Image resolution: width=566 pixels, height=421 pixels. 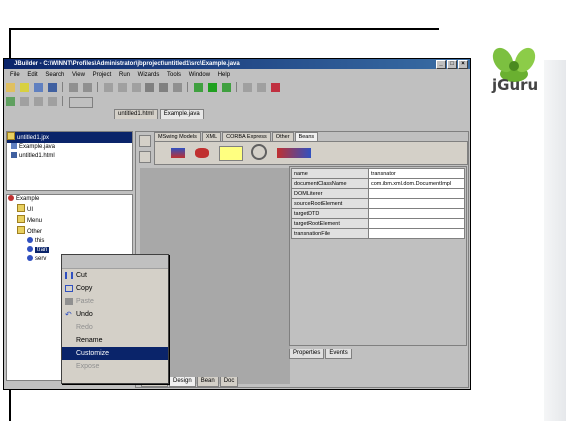 I want to click on palette-tab-corba: CORBA Express, so click(x=246, y=136).